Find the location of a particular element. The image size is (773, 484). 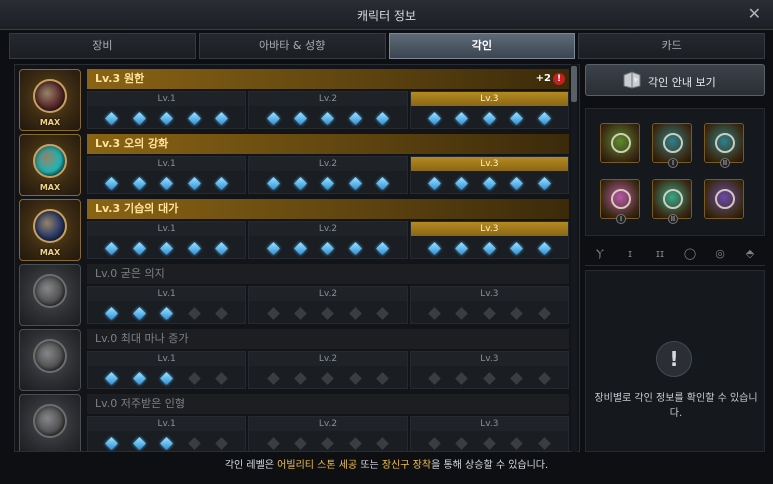

max-label: MAX is located at coordinates (50, 122).